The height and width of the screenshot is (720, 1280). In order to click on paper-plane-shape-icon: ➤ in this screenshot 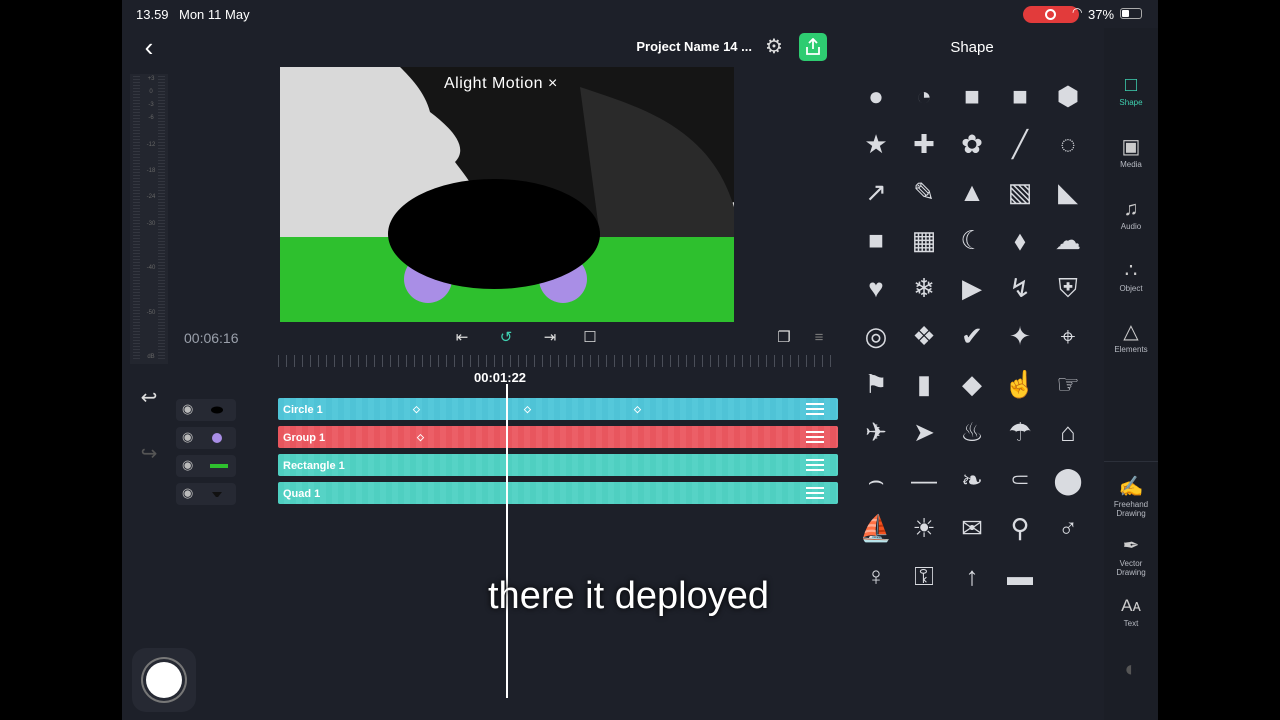, I will do `click(924, 432)`.